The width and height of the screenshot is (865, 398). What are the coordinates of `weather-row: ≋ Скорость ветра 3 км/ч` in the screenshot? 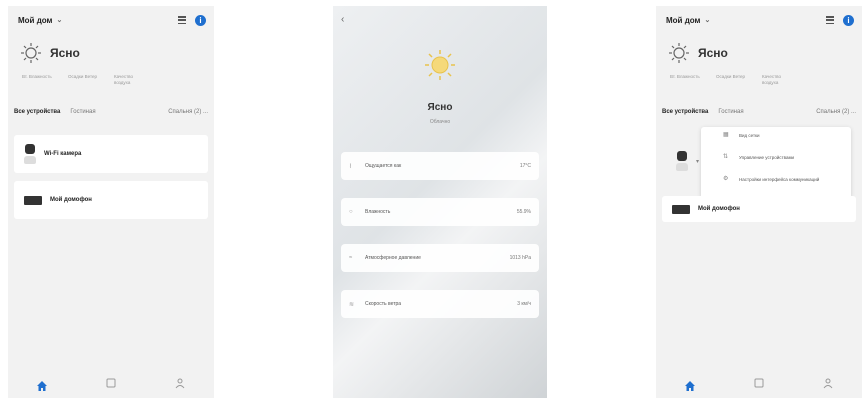 It's located at (440, 304).